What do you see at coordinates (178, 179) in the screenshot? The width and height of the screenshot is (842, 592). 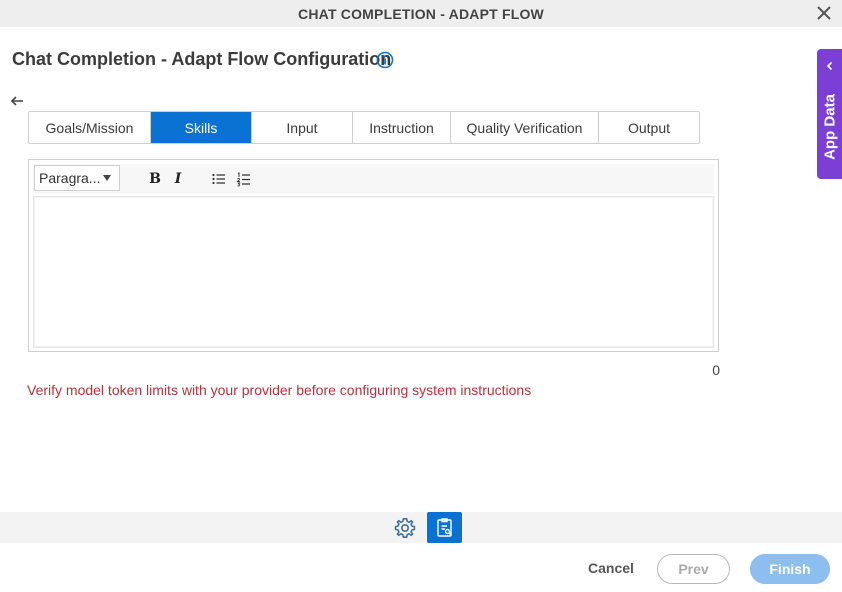 I see `italic-button: I` at bounding box center [178, 179].